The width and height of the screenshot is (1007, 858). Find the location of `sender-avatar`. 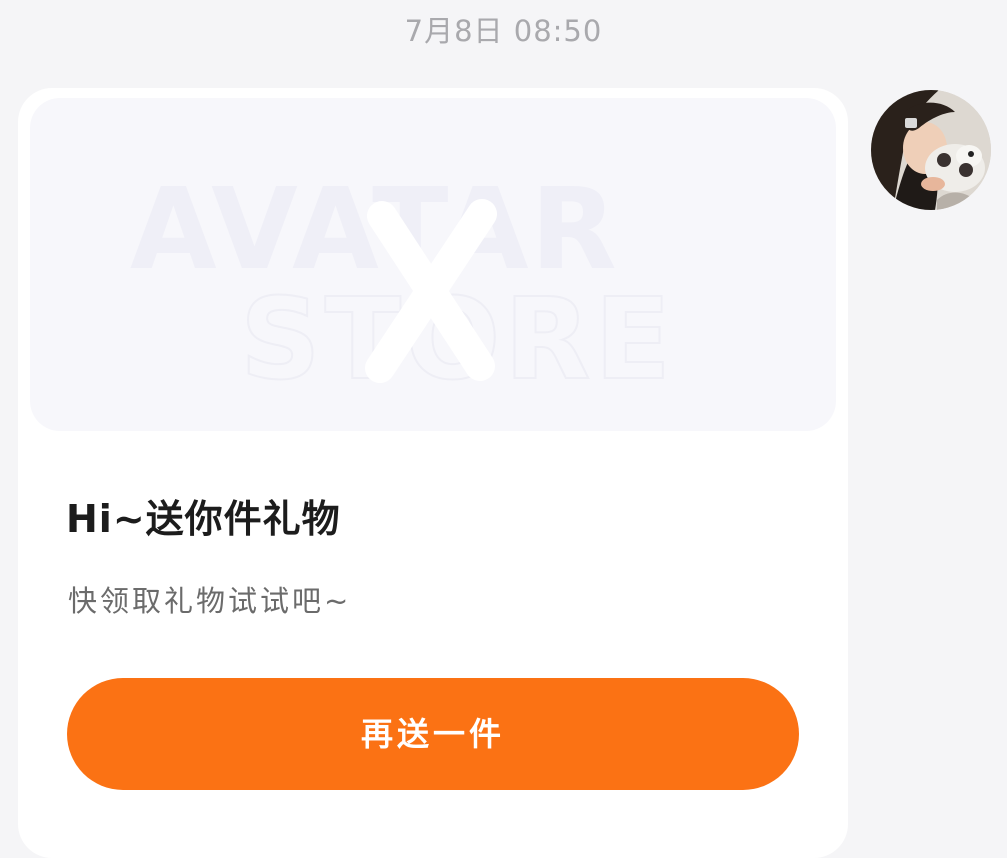

sender-avatar is located at coordinates (931, 150).